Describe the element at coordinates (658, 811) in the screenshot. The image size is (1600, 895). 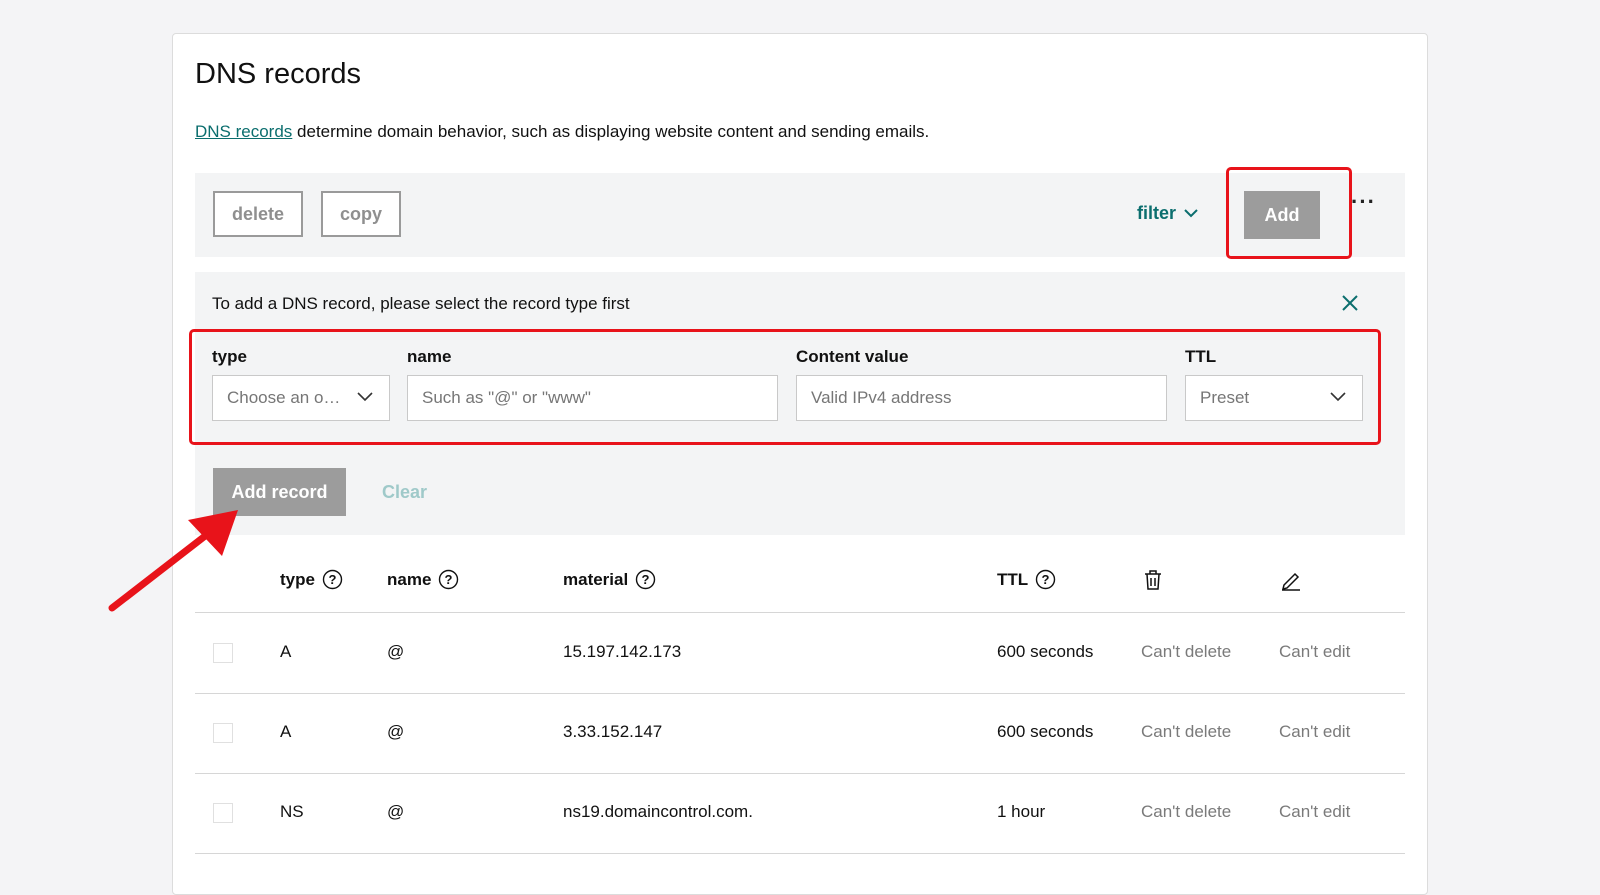
I see `cell-material: ns19.domaincontrol.com.` at that location.